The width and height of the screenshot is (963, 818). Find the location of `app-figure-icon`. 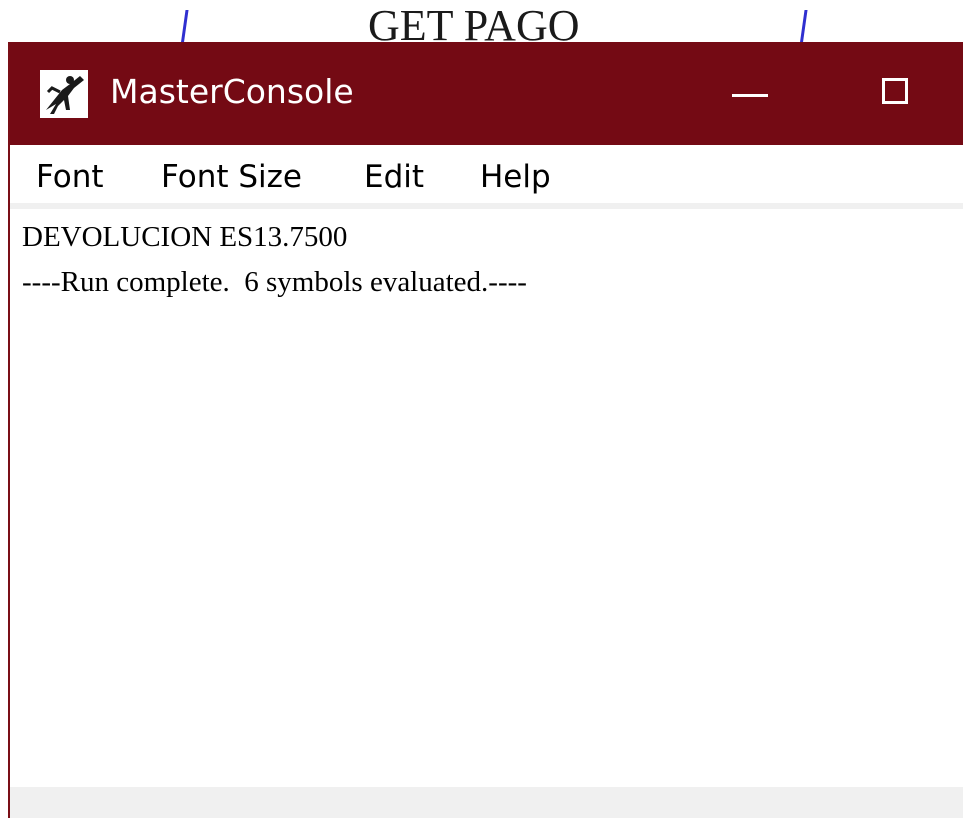

app-figure-icon is located at coordinates (64, 94).